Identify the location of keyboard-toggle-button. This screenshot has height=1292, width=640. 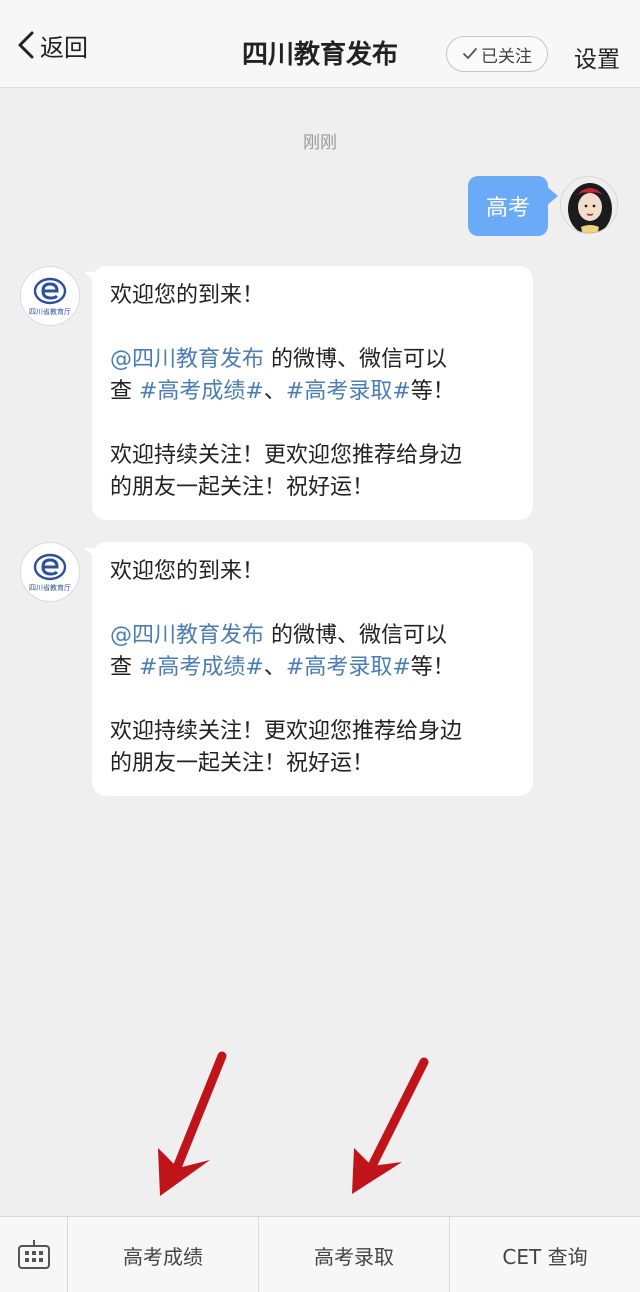
(34, 1254).